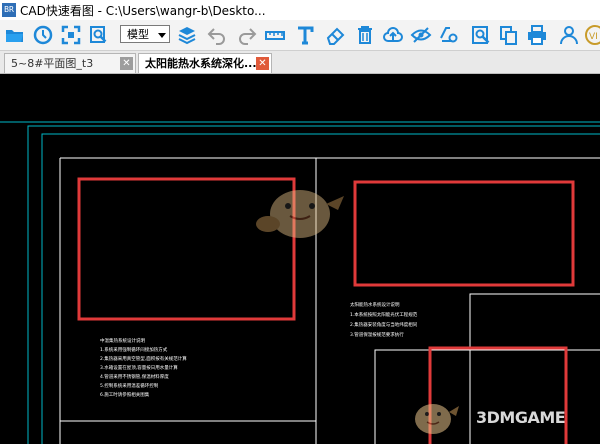  What do you see at coordinates (187, 35) in the screenshot?
I see `layers-icon` at bounding box center [187, 35].